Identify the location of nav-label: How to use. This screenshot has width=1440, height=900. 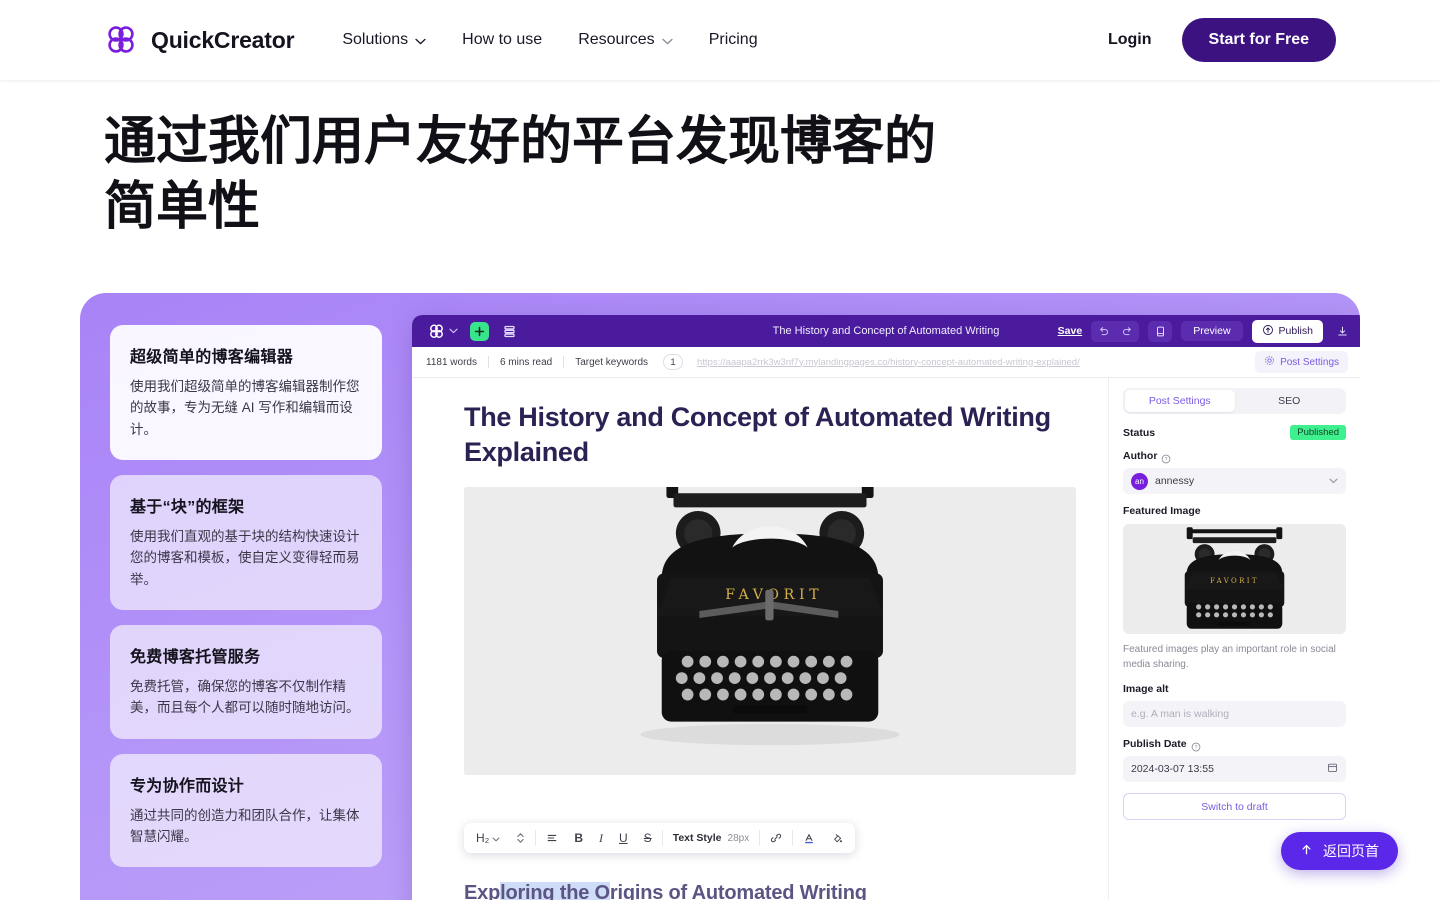
(502, 39).